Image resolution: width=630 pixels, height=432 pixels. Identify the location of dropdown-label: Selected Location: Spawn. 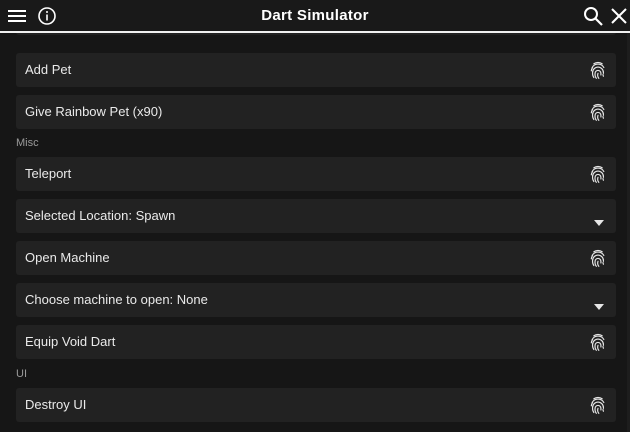
(100, 215).